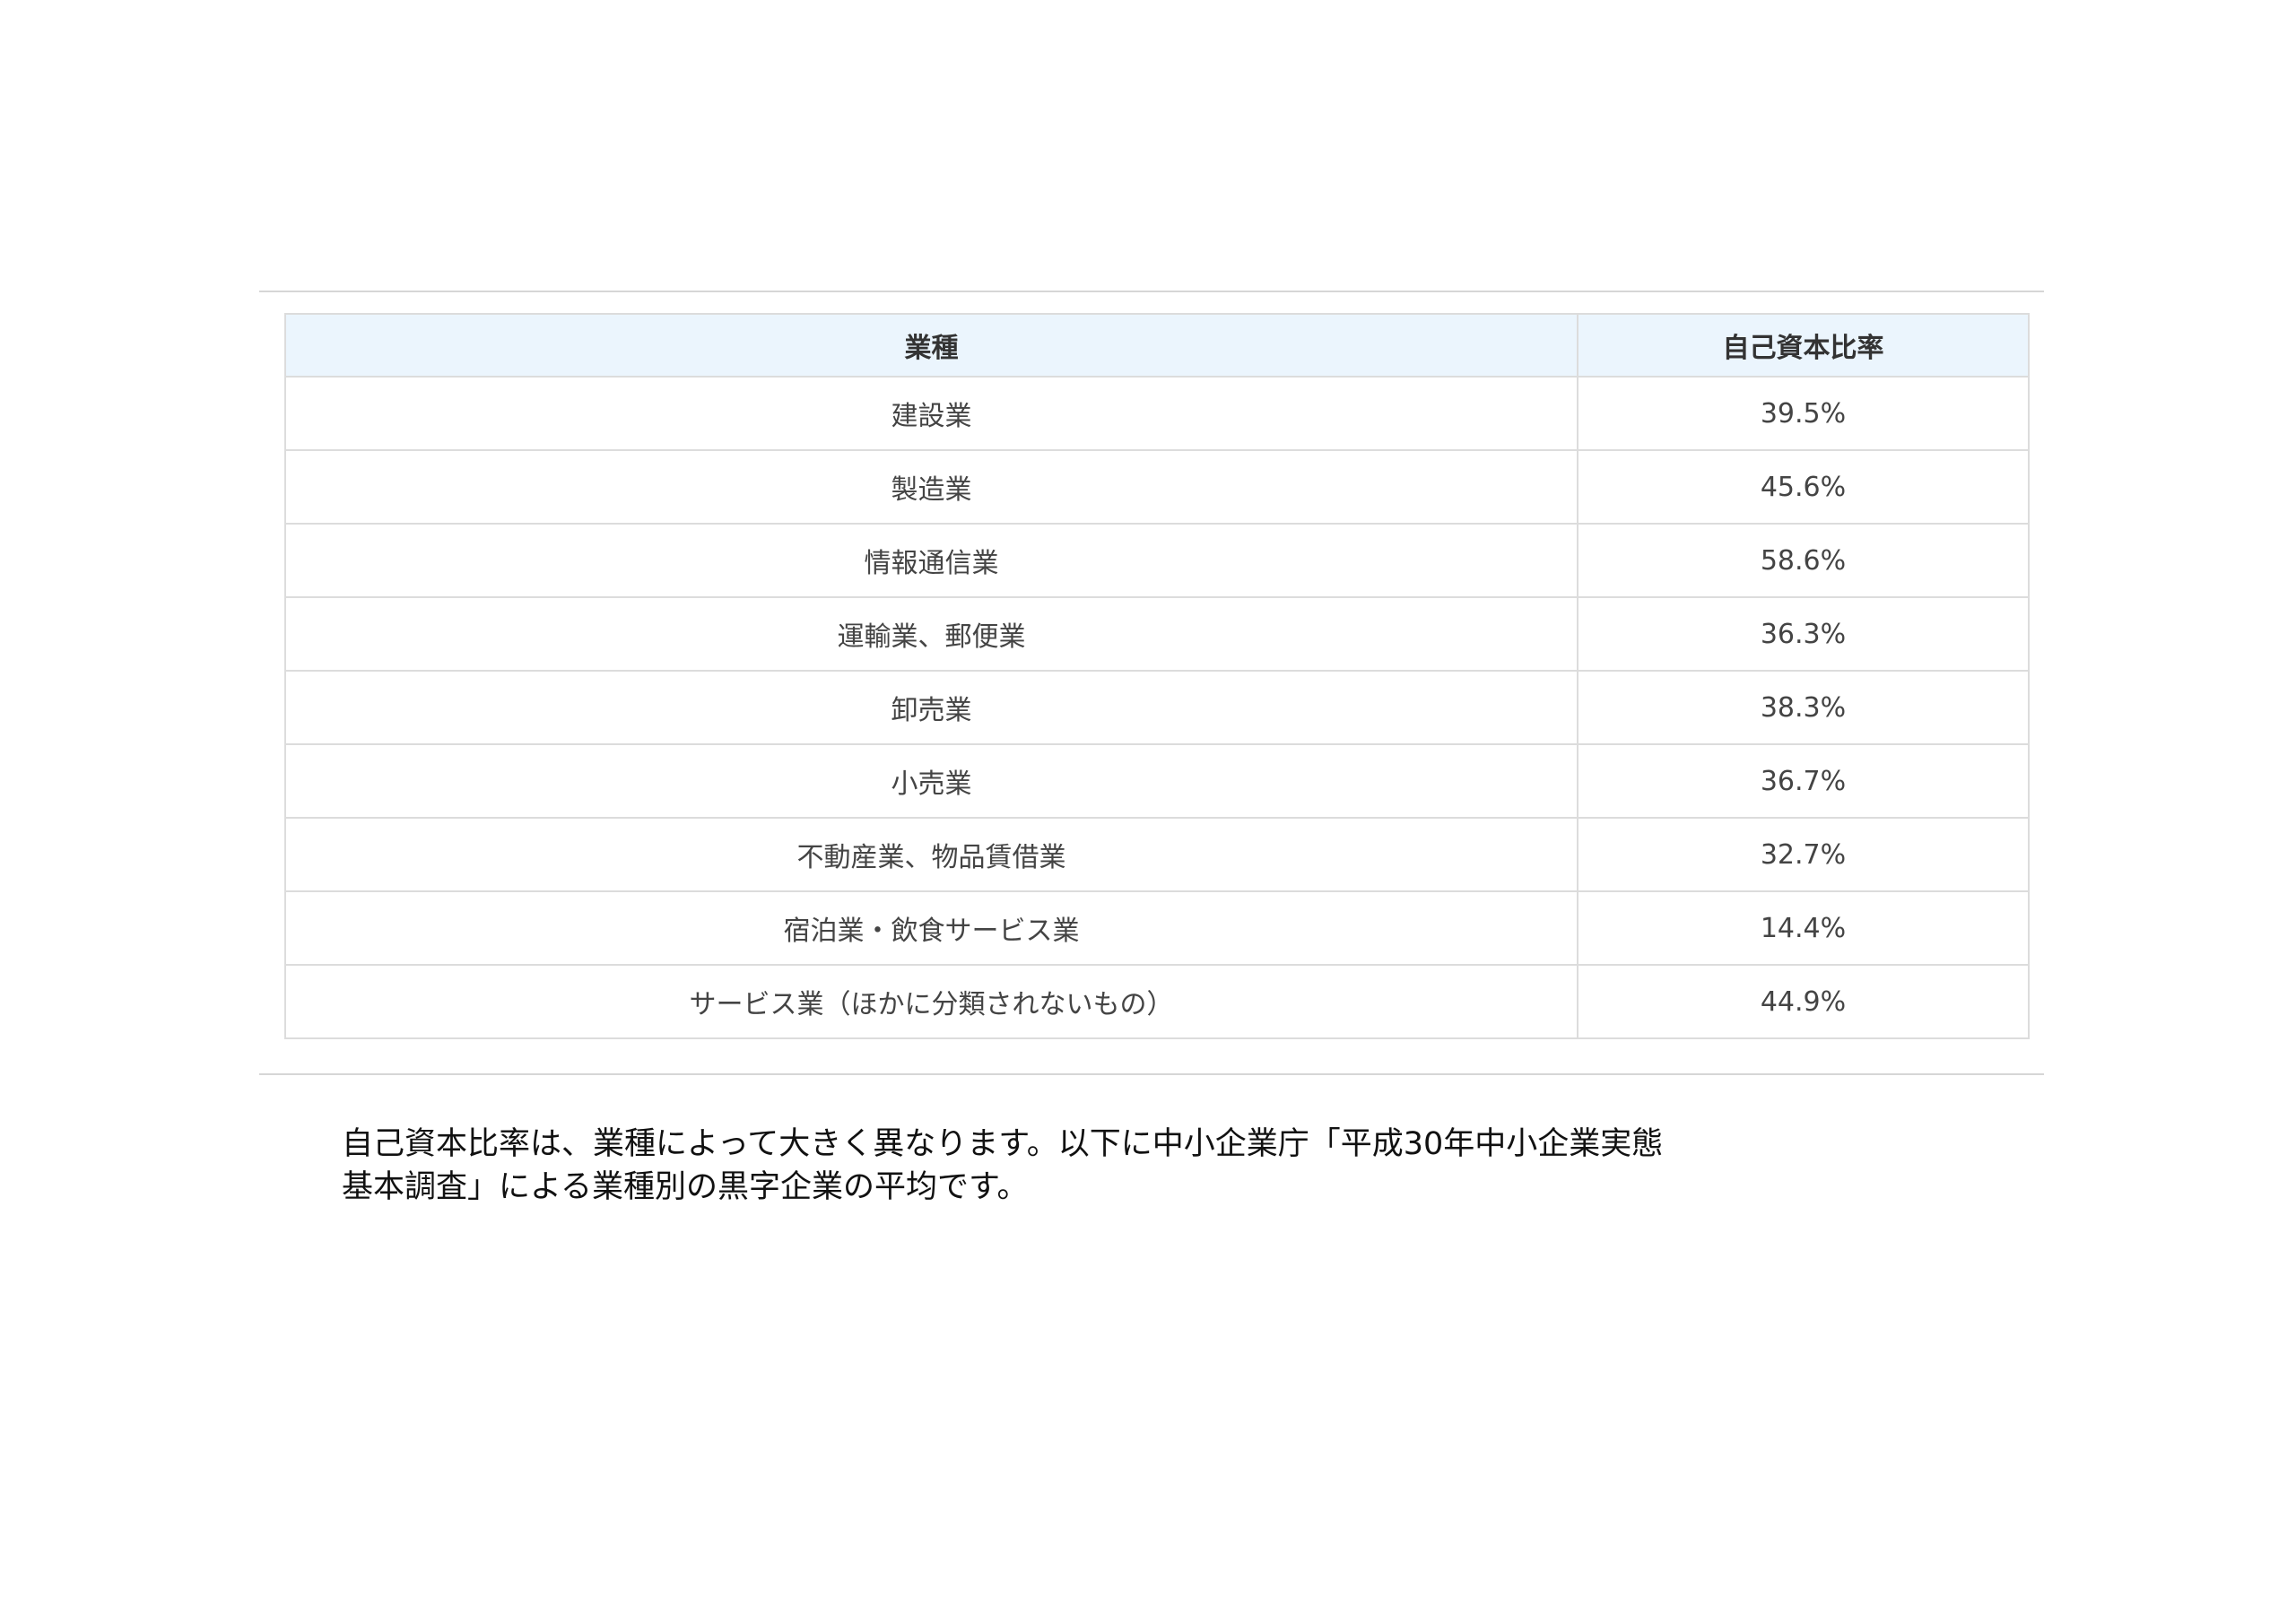 Image resolution: width=2296 pixels, height=1623 pixels. I want to click on table-row: 建設業 39.5%, so click(1157, 413).